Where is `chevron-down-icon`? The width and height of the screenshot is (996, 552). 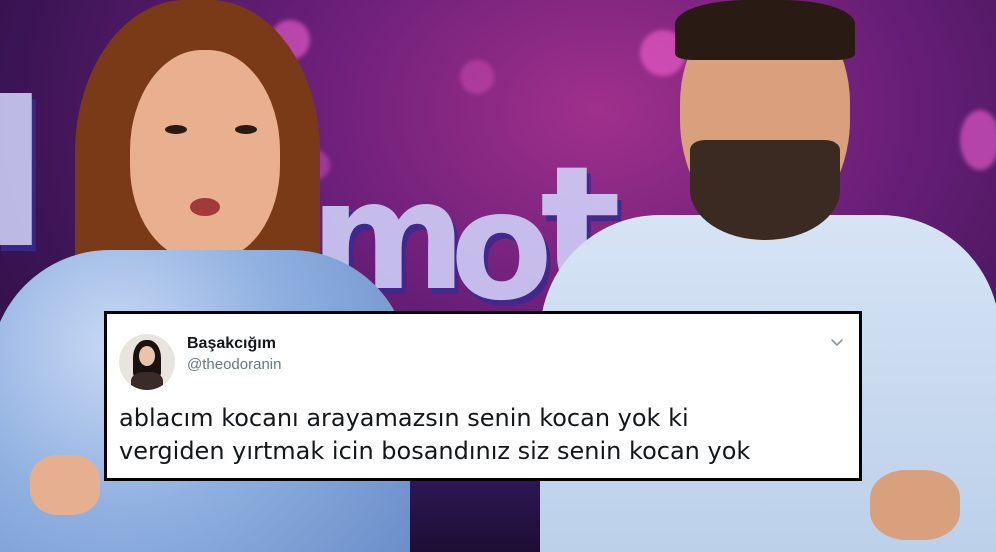
chevron-down-icon is located at coordinates (837, 342).